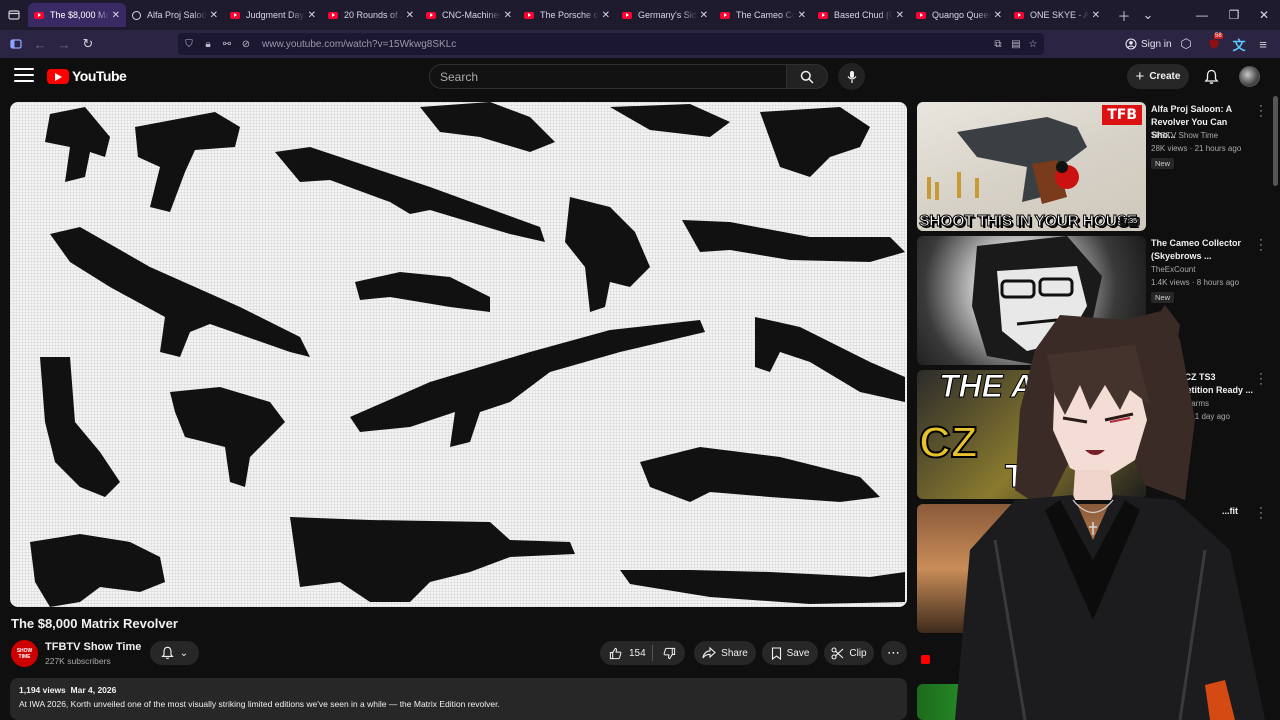 Image resolution: width=1280 pixels, height=720 pixels. I want to click on picture-in-picture-icon: ⧉, so click(998, 44).